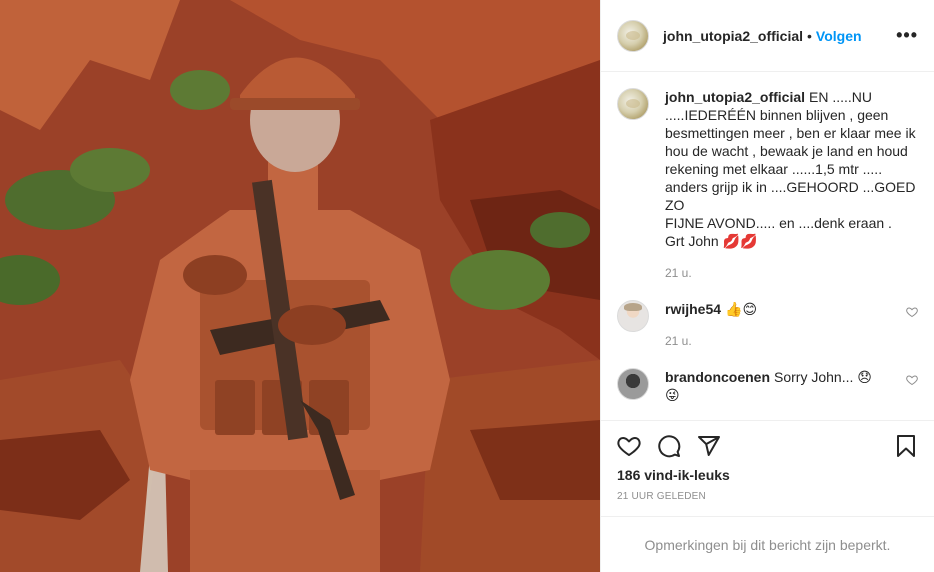 The width and height of the screenshot is (934, 572). Describe the element at coordinates (733, 36) in the screenshot. I see `author-username: john_utopia2_official` at that location.